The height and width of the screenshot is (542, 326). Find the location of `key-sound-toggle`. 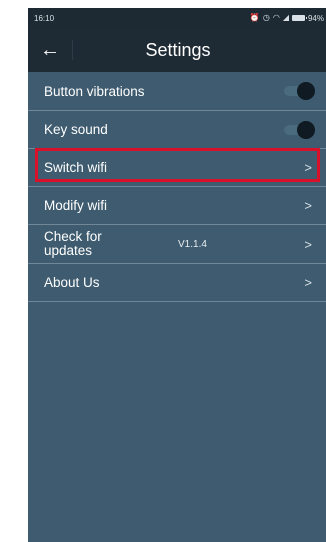

key-sound-toggle is located at coordinates (299, 129).